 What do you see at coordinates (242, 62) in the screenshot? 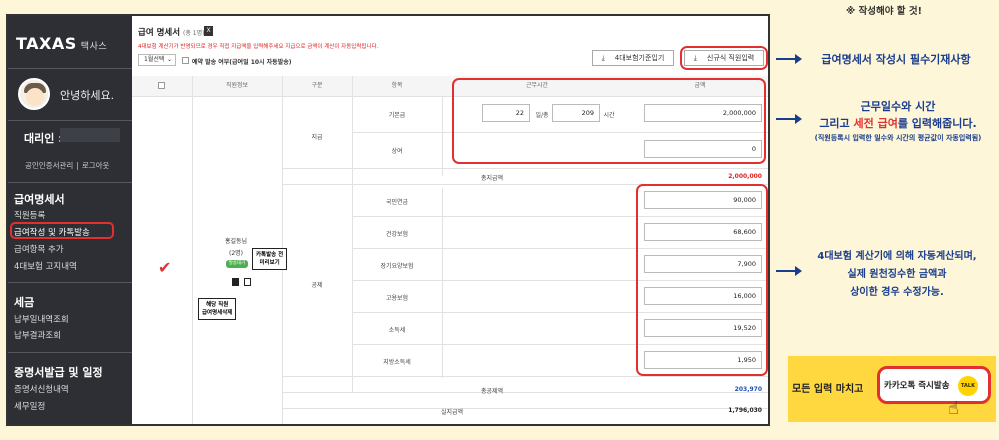
I see `auto-send-label: 예약 발송 여부(급여일 10시 자동발송)` at bounding box center [242, 62].